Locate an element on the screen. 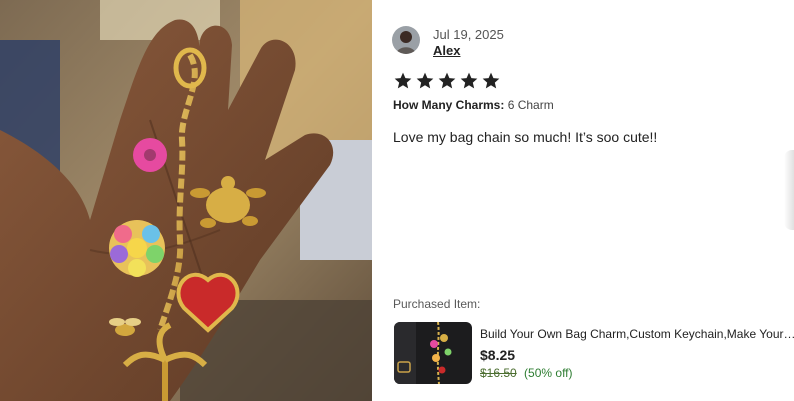  item-thumbnail-image is located at coordinates (433, 353).